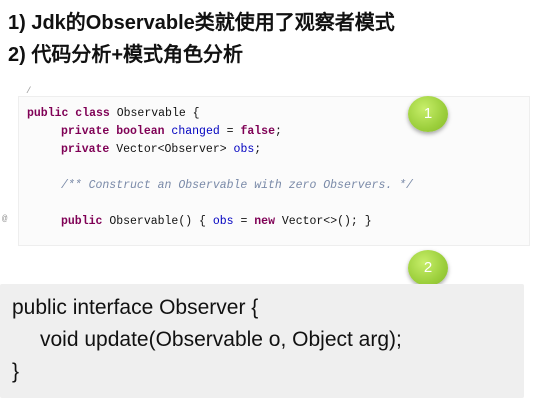  What do you see at coordinates (192, 131) in the screenshot?
I see `field-name: changed` at bounding box center [192, 131].